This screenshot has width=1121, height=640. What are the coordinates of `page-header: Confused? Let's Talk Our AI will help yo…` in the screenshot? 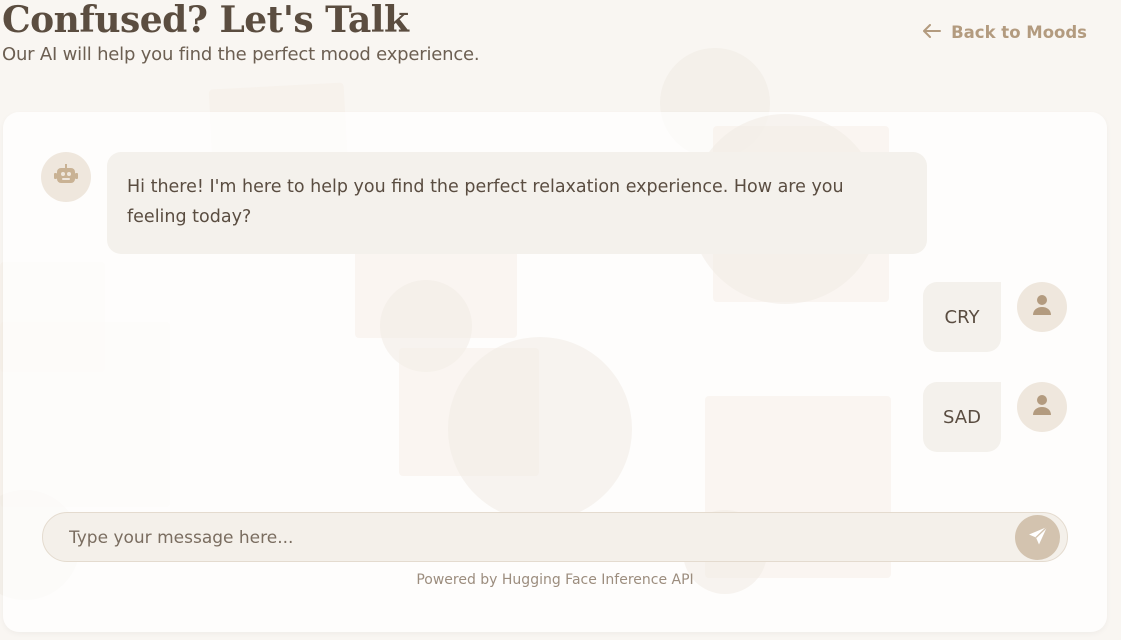 It's located at (241, 32).